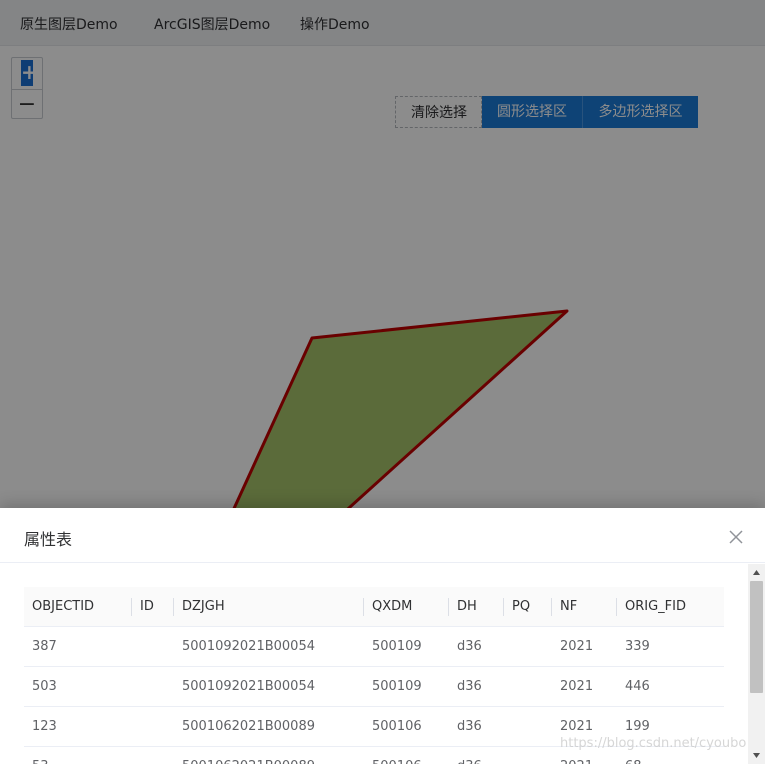 The width and height of the screenshot is (765, 764). I want to click on table-row: 503 5001092021B00054 500109 d36 2021 446, so click(374, 686).